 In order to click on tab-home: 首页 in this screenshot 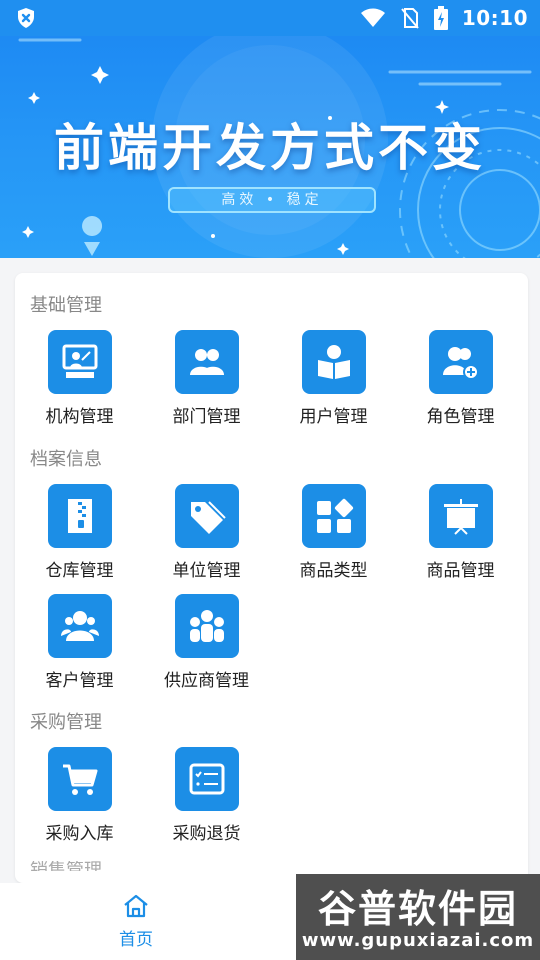, I will do `click(136, 921)`.